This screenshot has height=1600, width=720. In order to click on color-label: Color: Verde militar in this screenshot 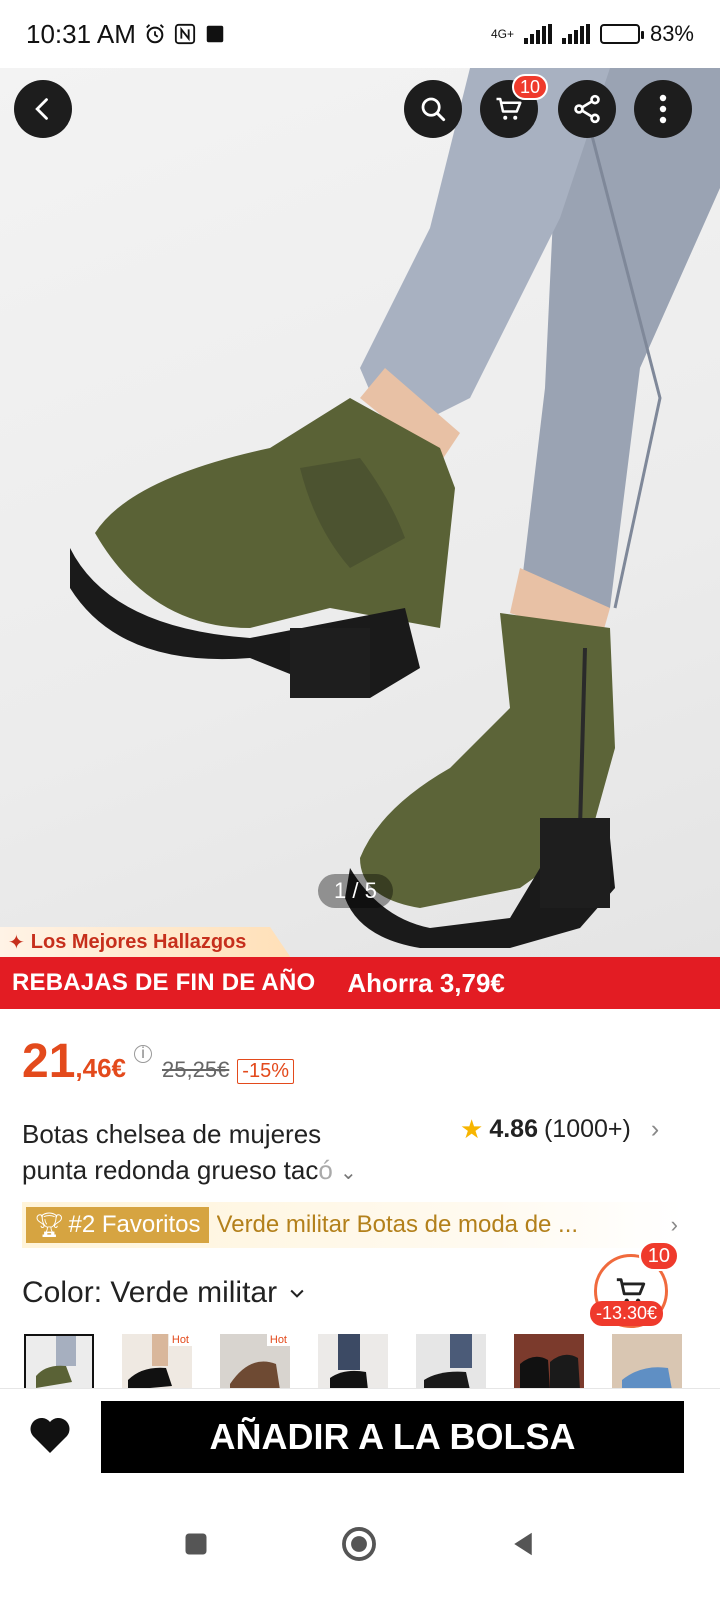, I will do `click(150, 1292)`.